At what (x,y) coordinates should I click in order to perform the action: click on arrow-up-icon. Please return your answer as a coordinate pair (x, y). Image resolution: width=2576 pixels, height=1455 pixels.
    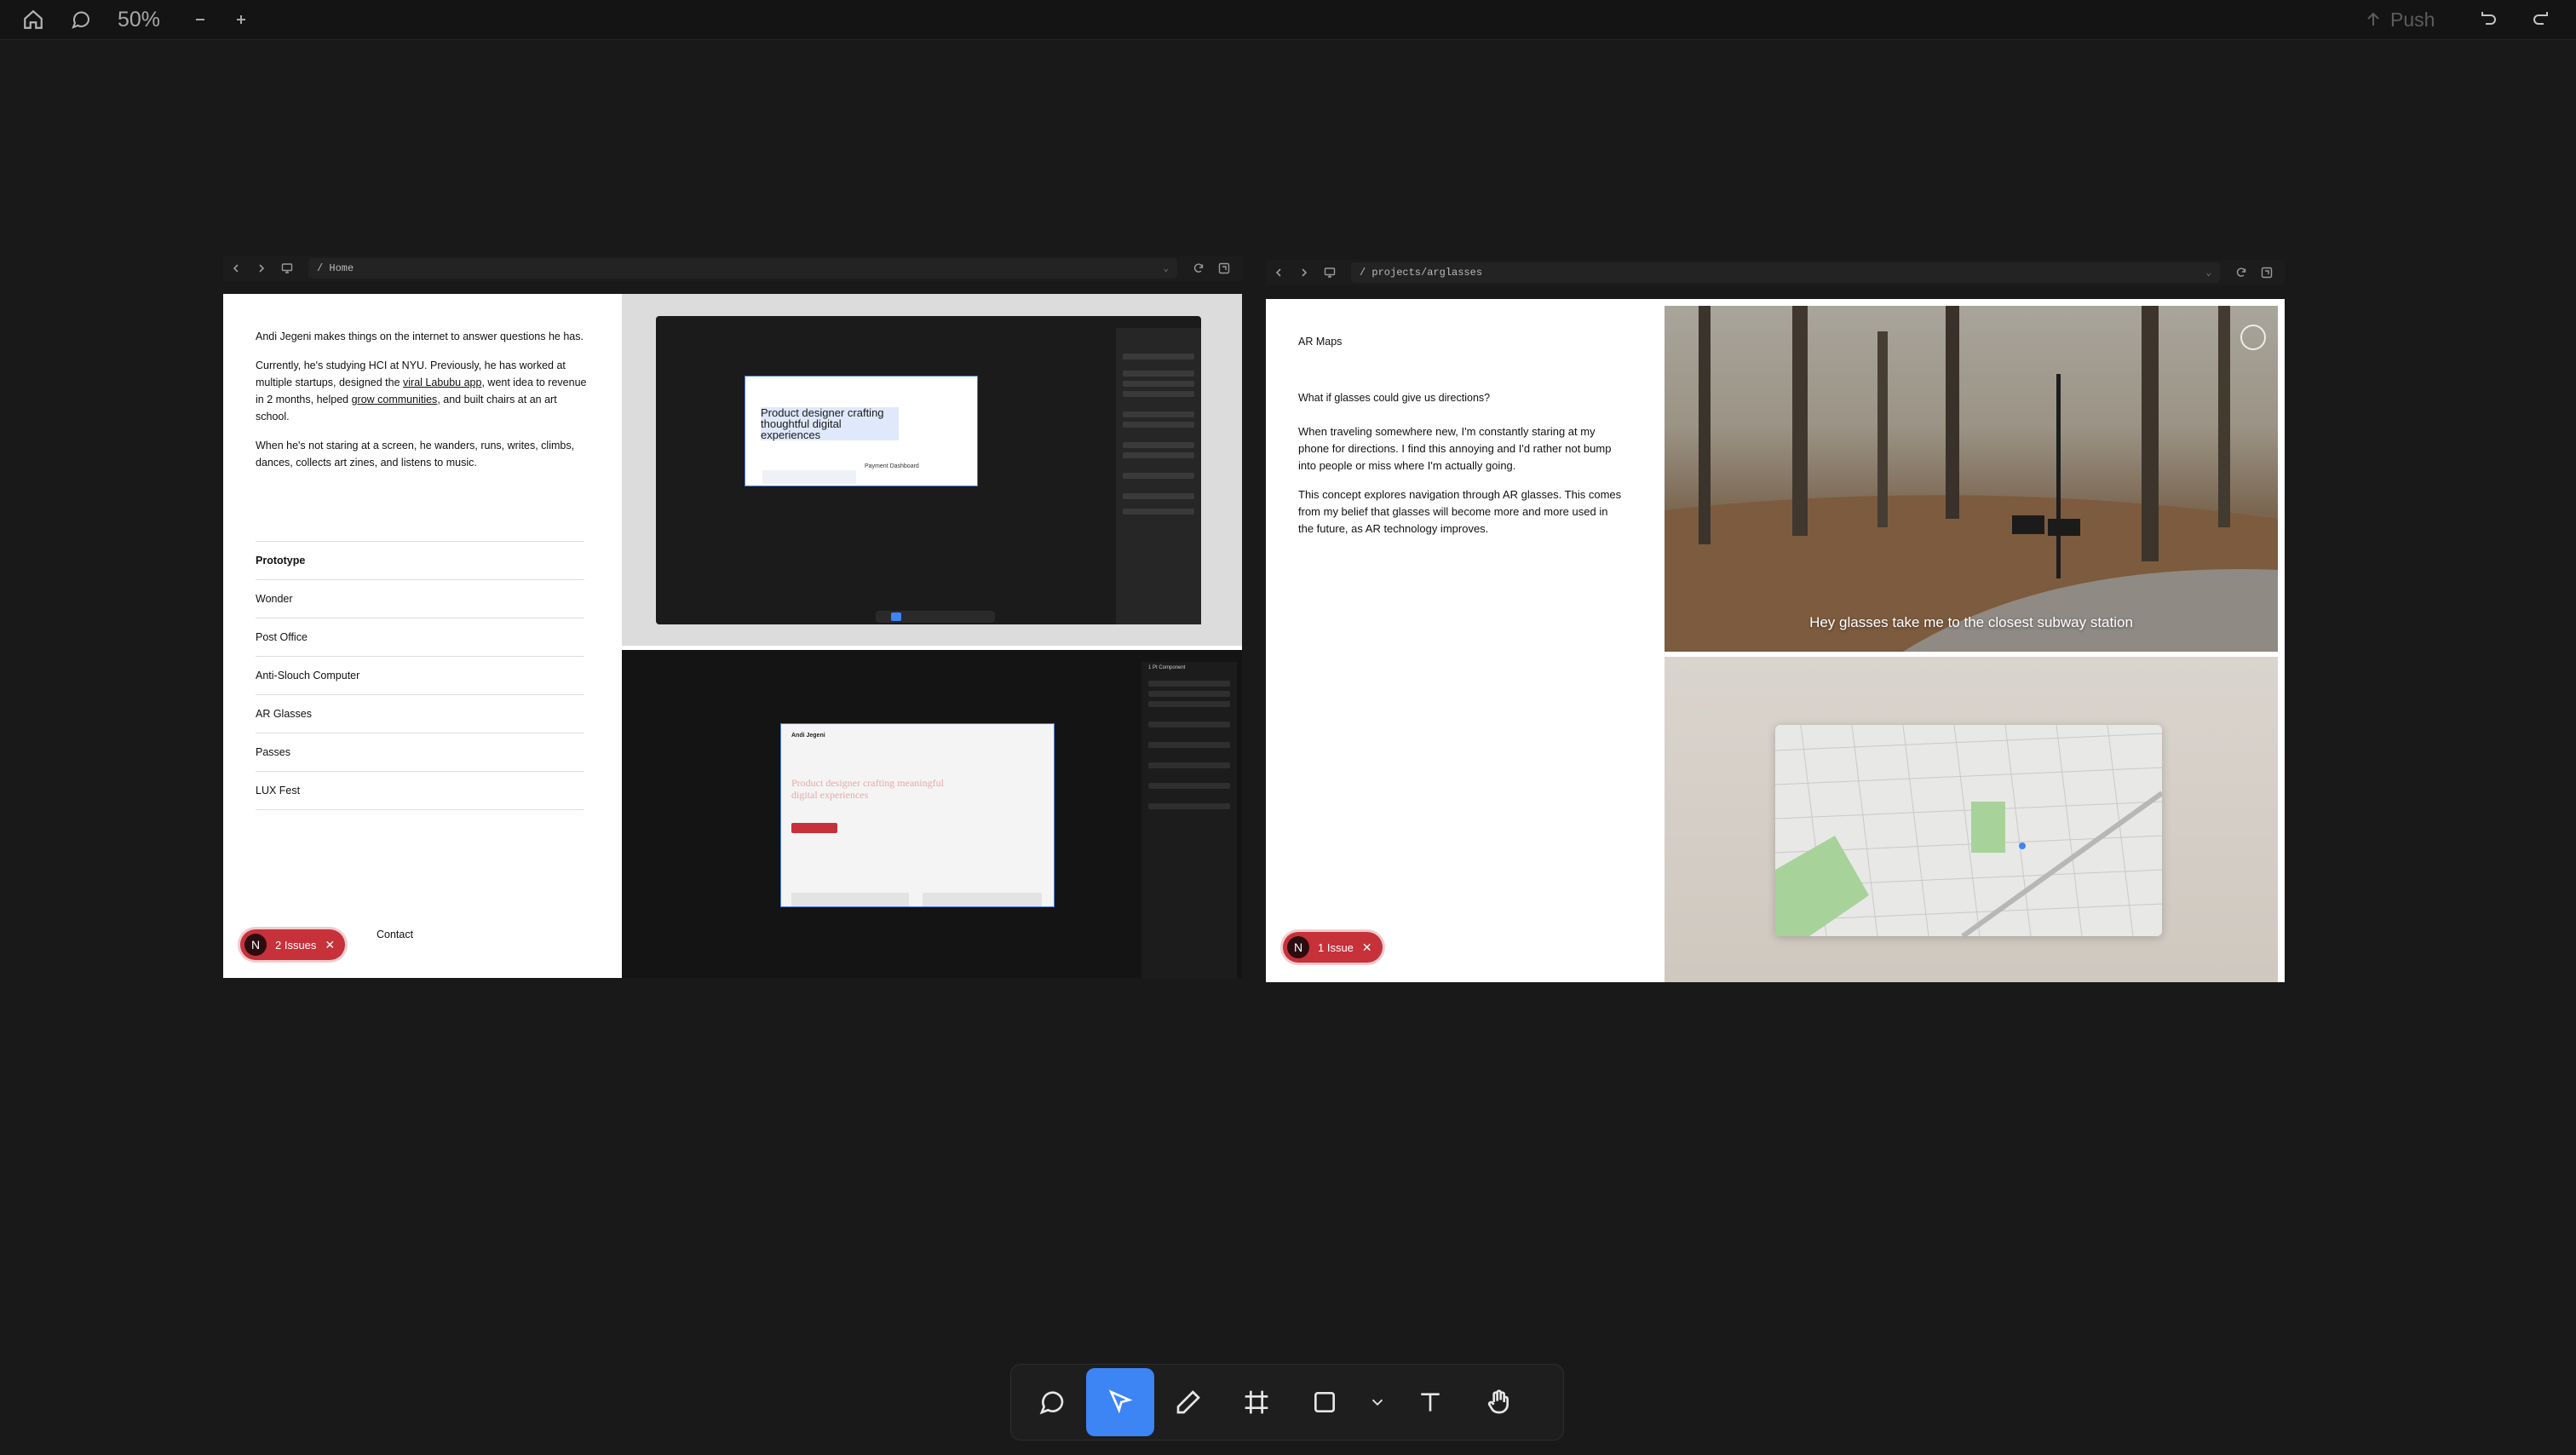
    Looking at the image, I should click on (2373, 19).